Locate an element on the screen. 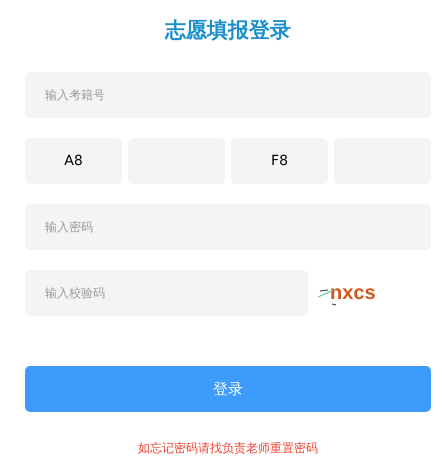 The image size is (442, 464). code-field: A8 is located at coordinates (73, 161).